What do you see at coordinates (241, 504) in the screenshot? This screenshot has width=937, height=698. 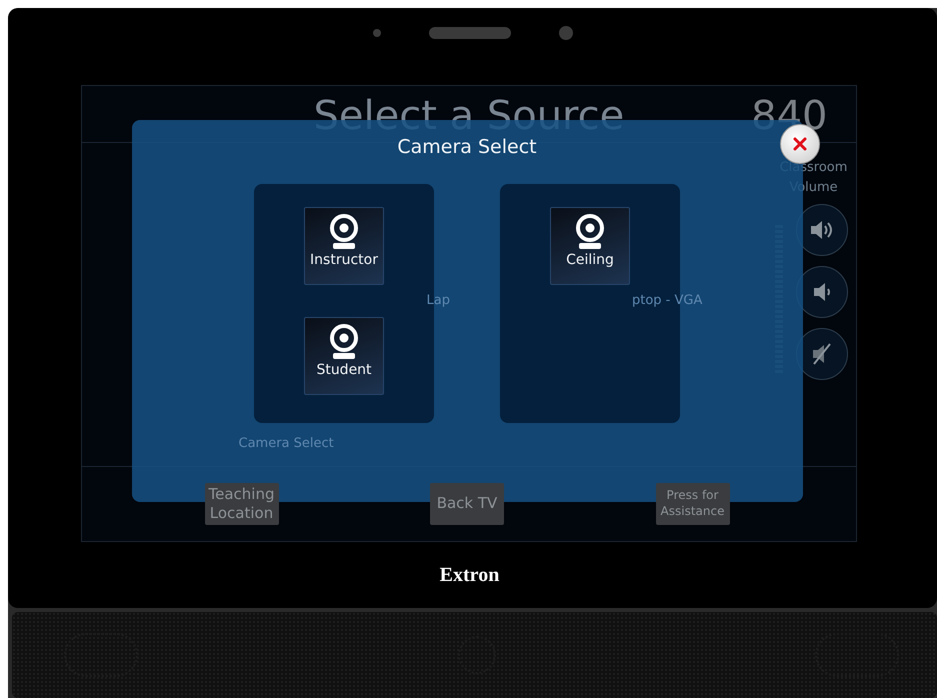 I see `footer-button: Teaching Location` at bounding box center [241, 504].